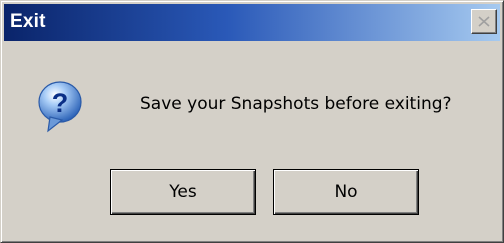 The width and height of the screenshot is (504, 243). What do you see at coordinates (183, 192) in the screenshot?
I see `yes-button: Yes` at bounding box center [183, 192].